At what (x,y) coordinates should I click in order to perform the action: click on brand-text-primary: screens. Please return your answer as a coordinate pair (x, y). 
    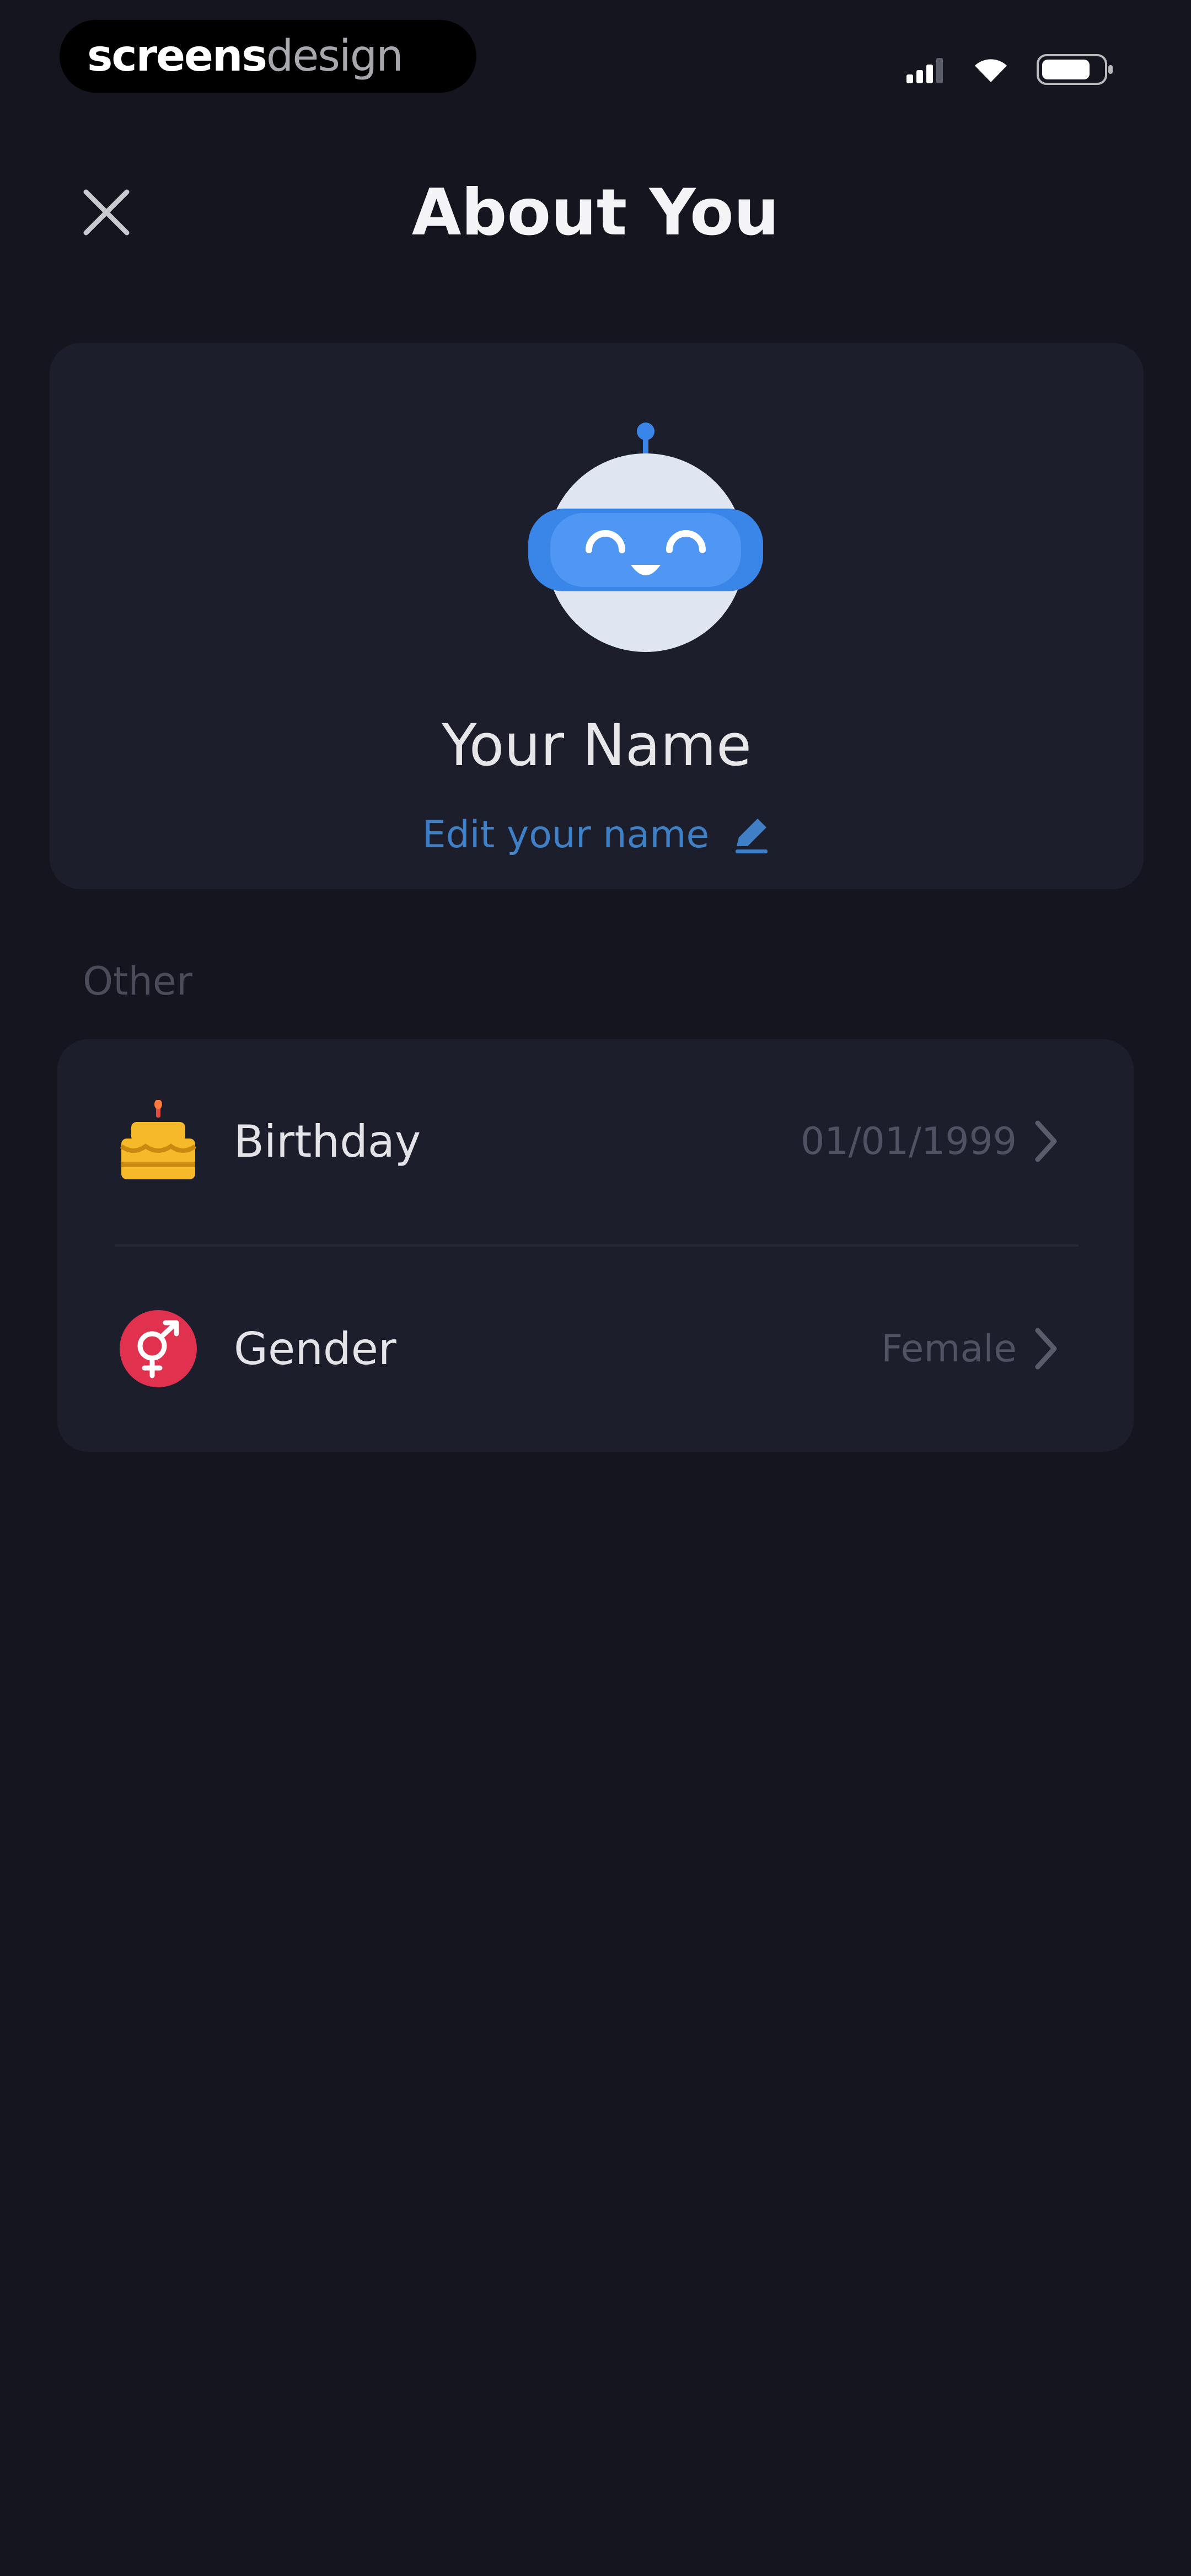
    Looking at the image, I should click on (177, 56).